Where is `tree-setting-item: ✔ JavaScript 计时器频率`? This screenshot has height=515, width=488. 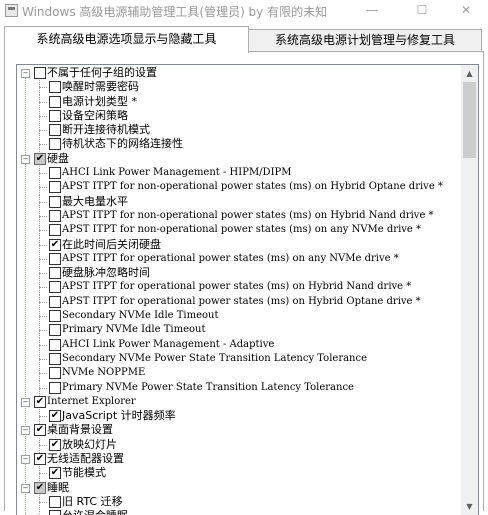 tree-setting-item: ✔ JavaScript 计时器频率 is located at coordinates (237, 417).